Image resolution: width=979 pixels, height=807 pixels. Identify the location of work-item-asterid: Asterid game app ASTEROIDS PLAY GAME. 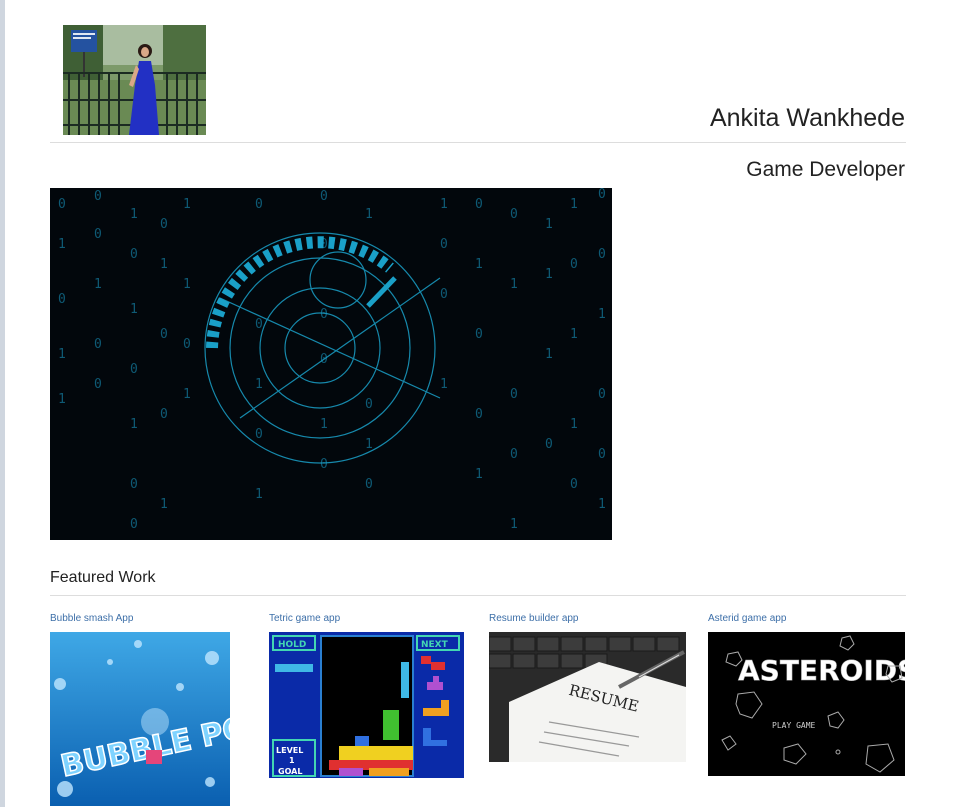
(806, 694).